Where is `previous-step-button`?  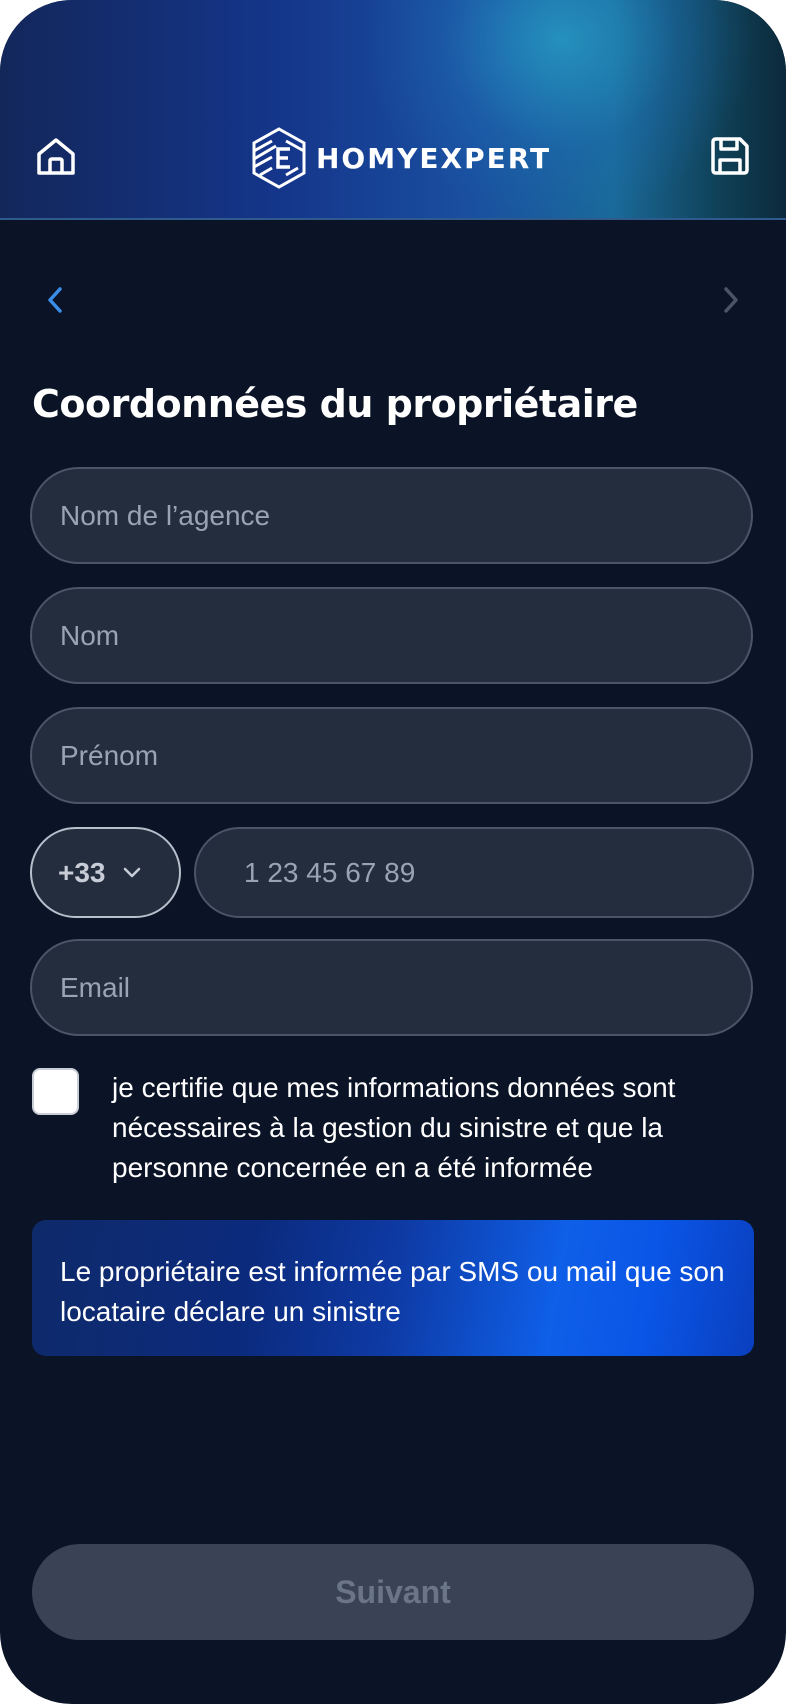
previous-step-button is located at coordinates (56, 300).